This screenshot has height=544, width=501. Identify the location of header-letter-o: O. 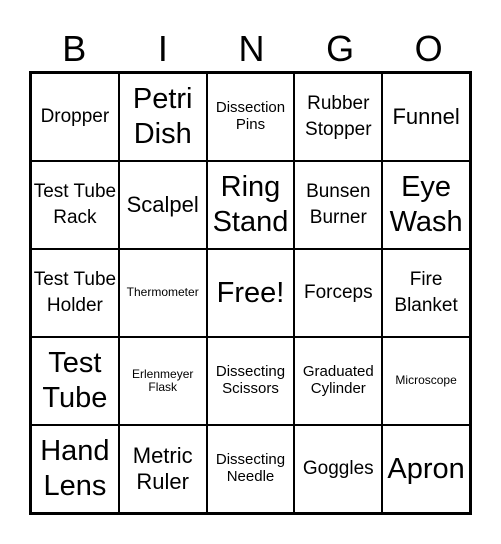
(428, 48).